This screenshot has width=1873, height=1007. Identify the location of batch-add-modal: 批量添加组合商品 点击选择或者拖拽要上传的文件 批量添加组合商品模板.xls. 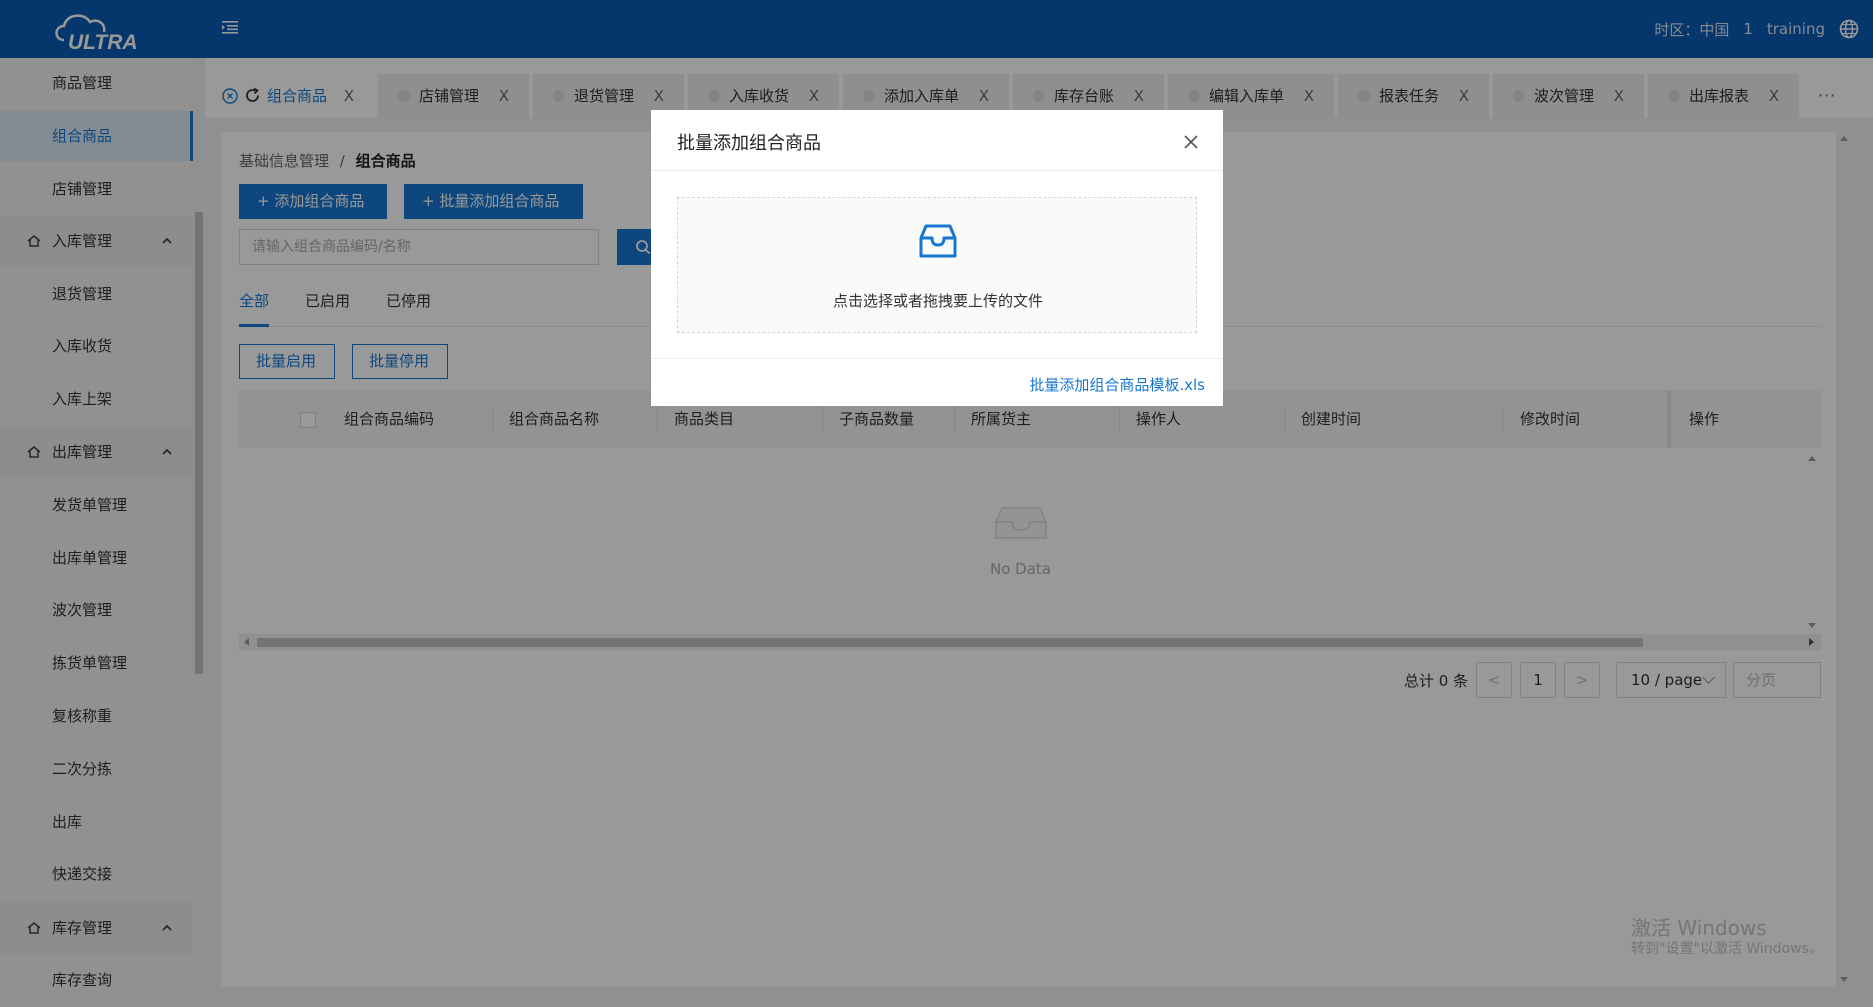
(937, 258).